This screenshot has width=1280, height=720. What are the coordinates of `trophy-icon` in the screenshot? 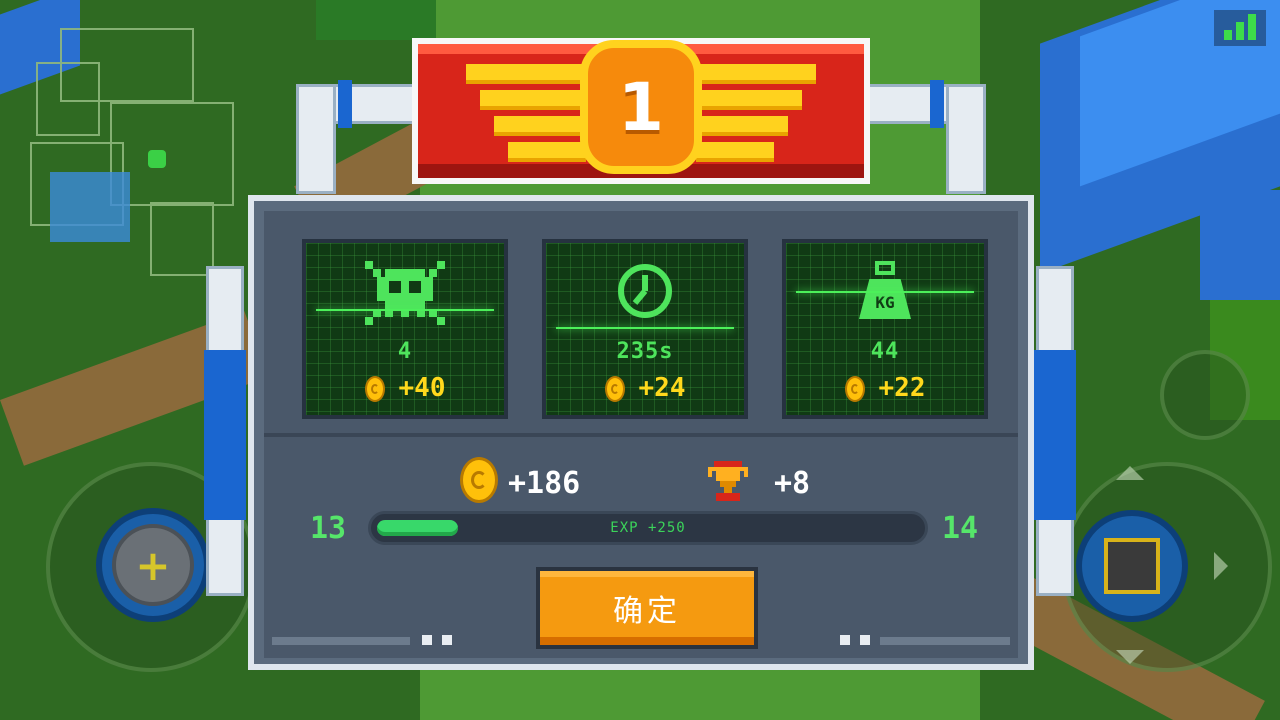 It's located at (728, 481).